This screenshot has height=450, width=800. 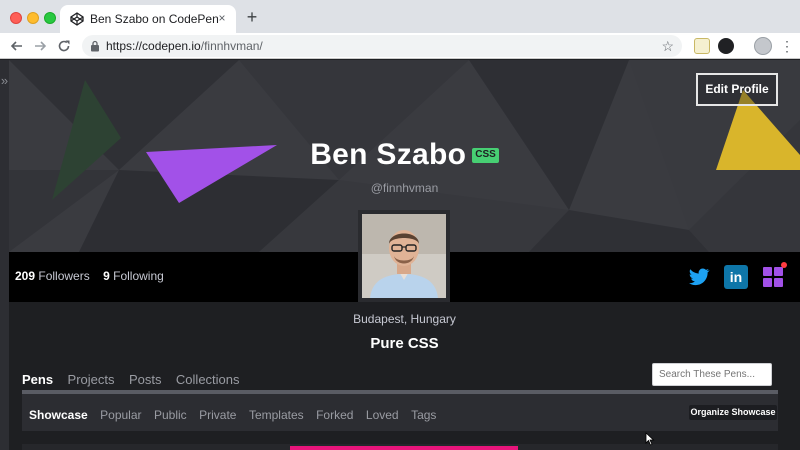 What do you see at coordinates (4, 255) in the screenshot?
I see `sidebar-rail: »` at bounding box center [4, 255].